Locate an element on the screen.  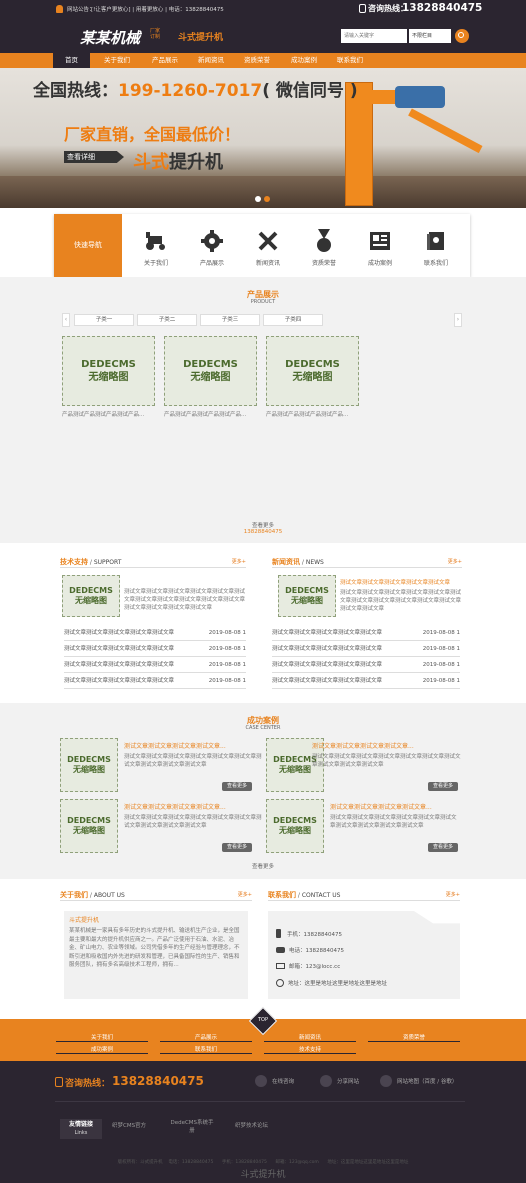
contact-title: 联系我们 is located at coordinates (282, 895).